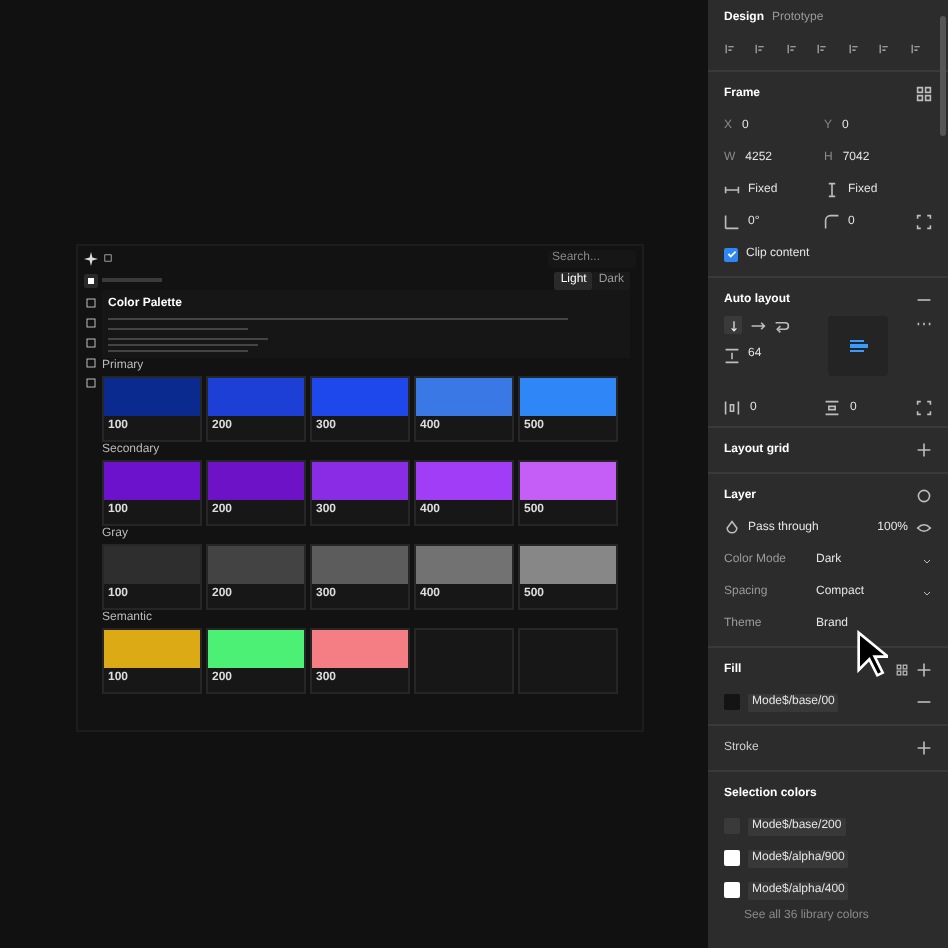 The width and height of the screenshot is (948, 948). I want to click on check-icon, so click(731, 254).